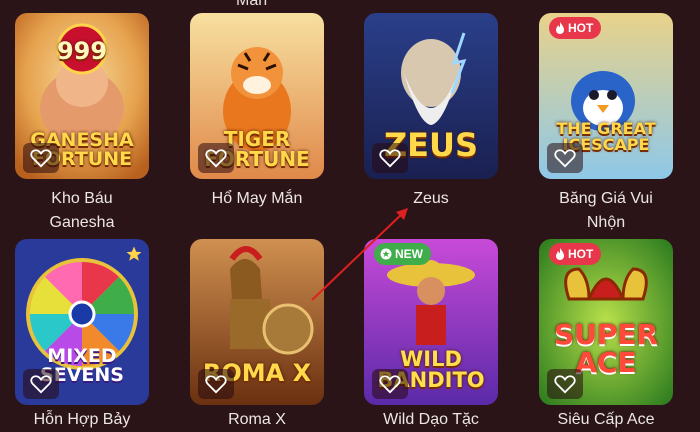 The image size is (700, 432). Describe the element at coordinates (134, 253) in the screenshot. I see `star-icon` at that location.